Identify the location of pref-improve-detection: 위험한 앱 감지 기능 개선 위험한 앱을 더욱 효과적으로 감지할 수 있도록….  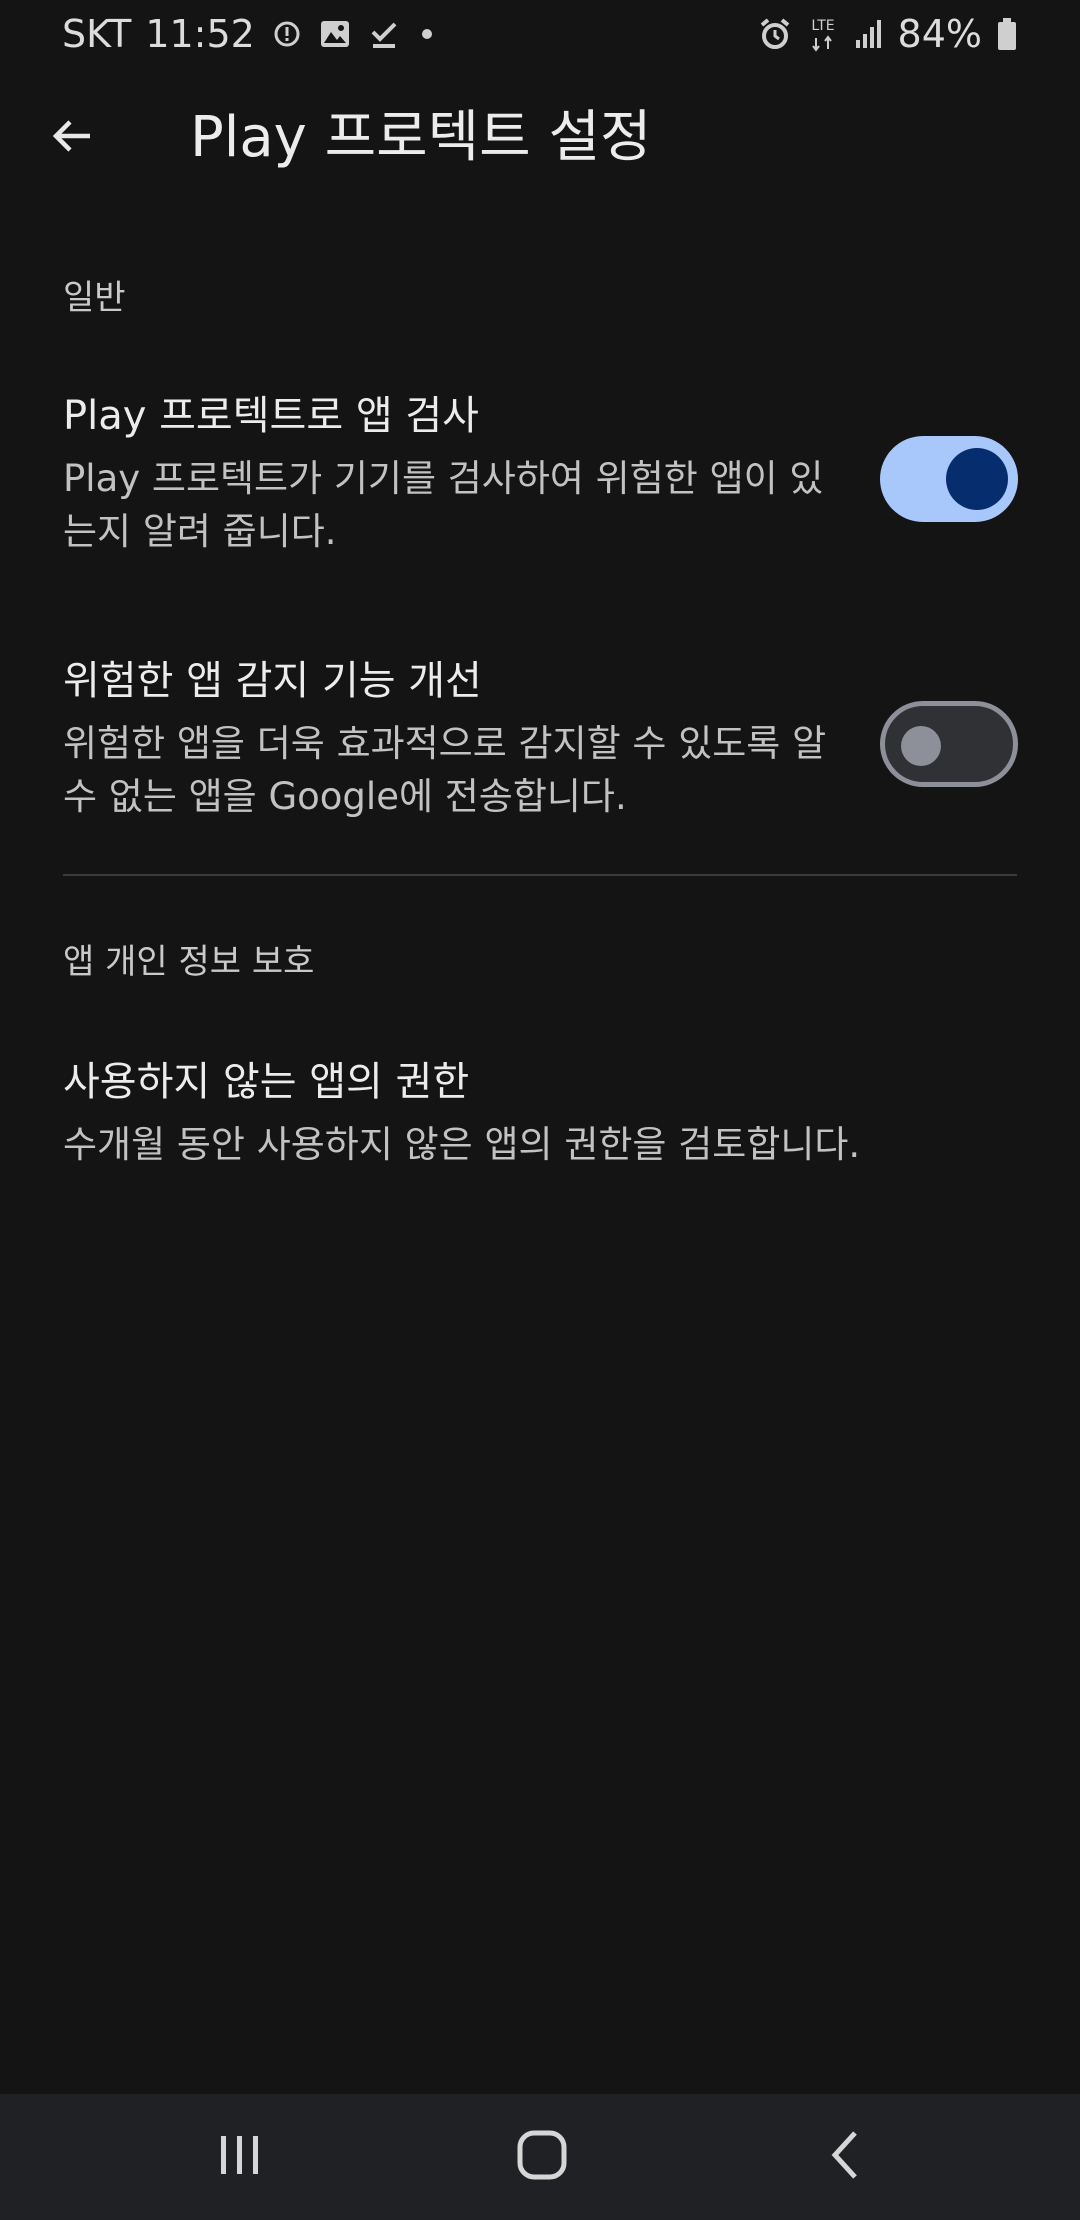
(540, 745).